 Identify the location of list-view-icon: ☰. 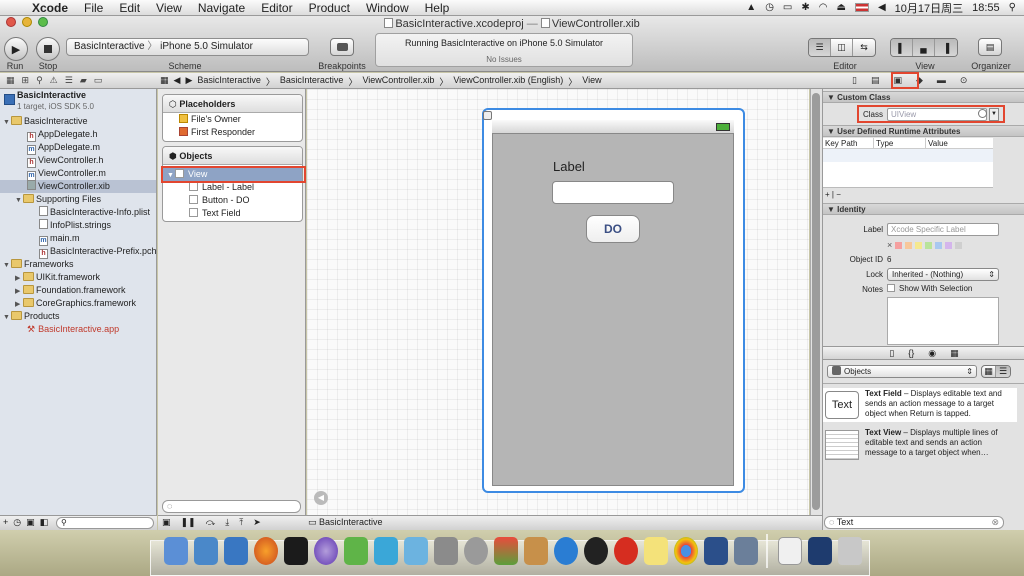
(1003, 371).